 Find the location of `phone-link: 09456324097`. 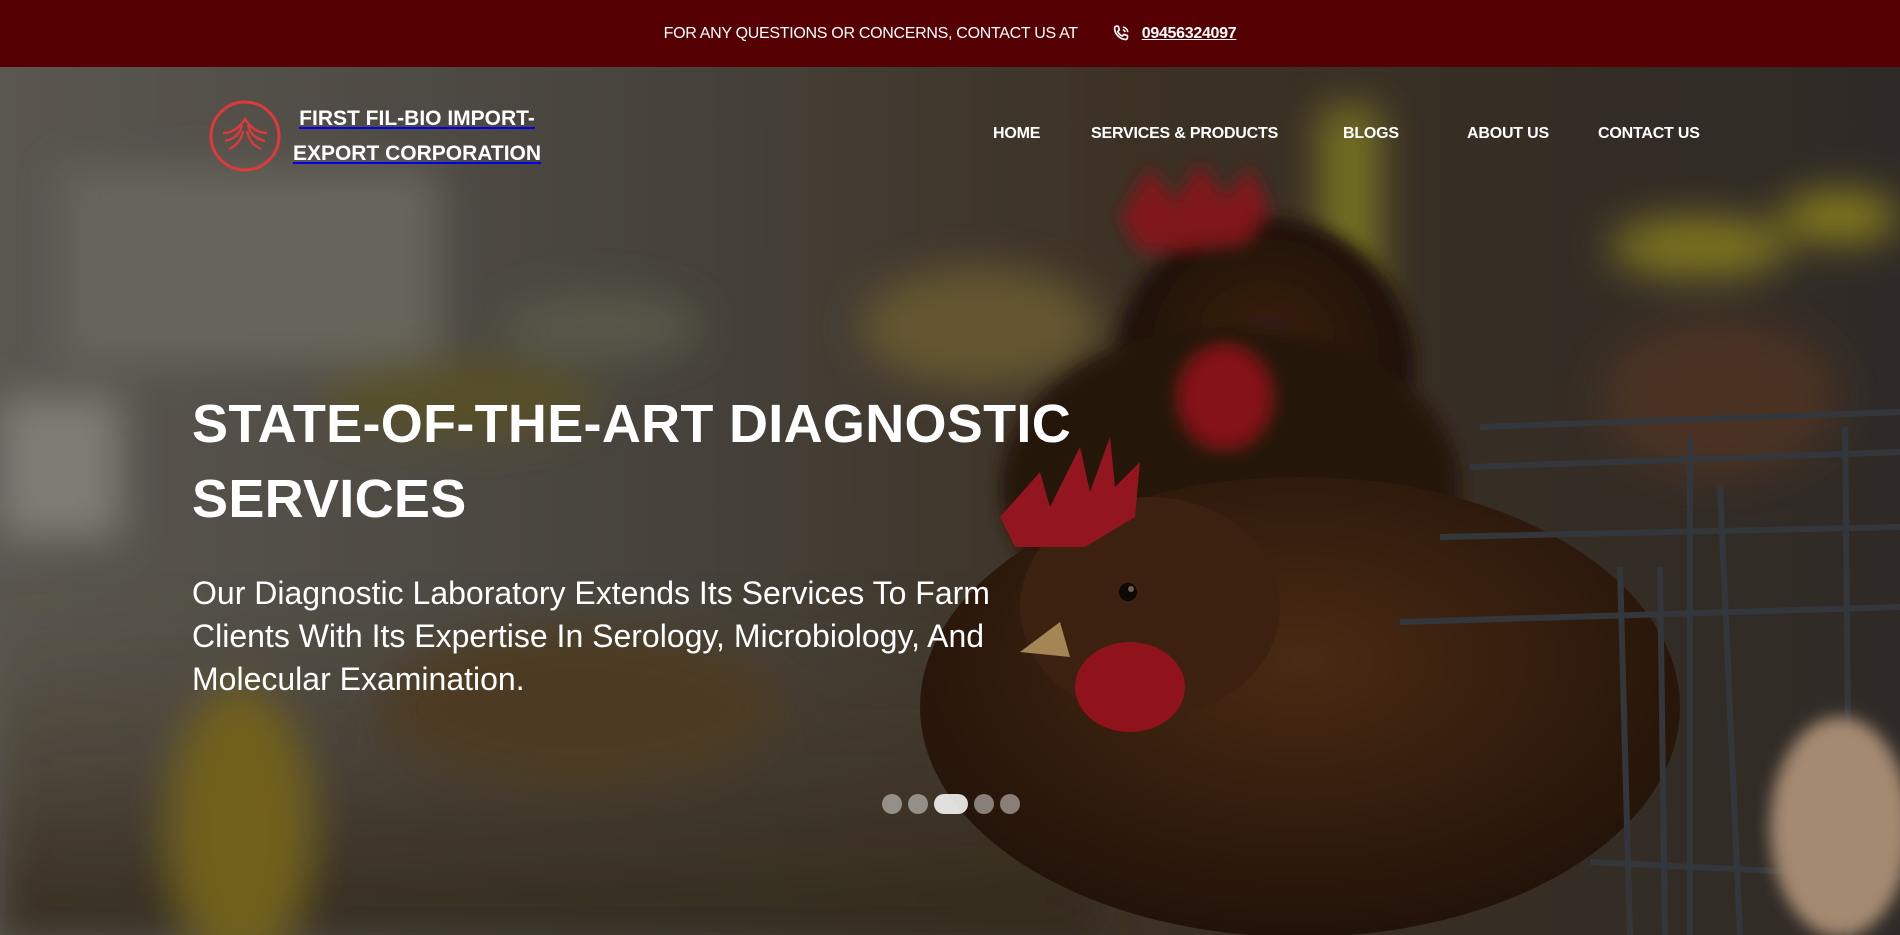

phone-link: 09456324097 is located at coordinates (1189, 34).